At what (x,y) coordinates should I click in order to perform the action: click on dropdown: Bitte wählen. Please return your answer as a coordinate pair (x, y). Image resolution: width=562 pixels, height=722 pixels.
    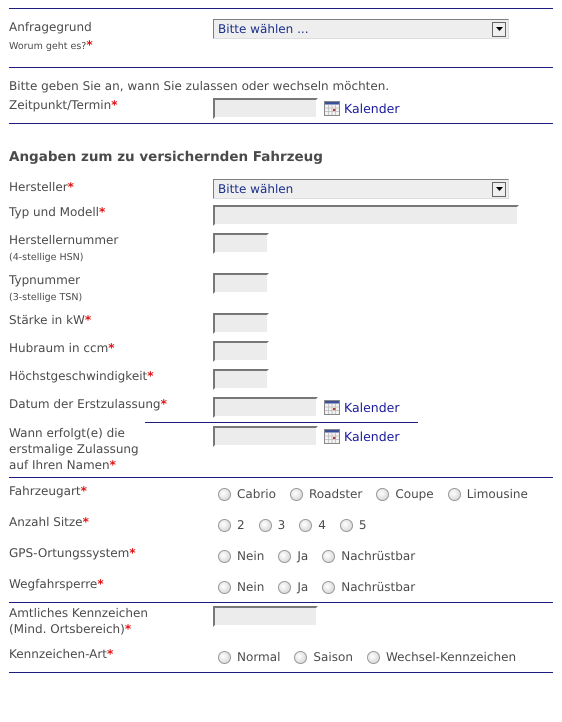
    Looking at the image, I should click on (361, 189).